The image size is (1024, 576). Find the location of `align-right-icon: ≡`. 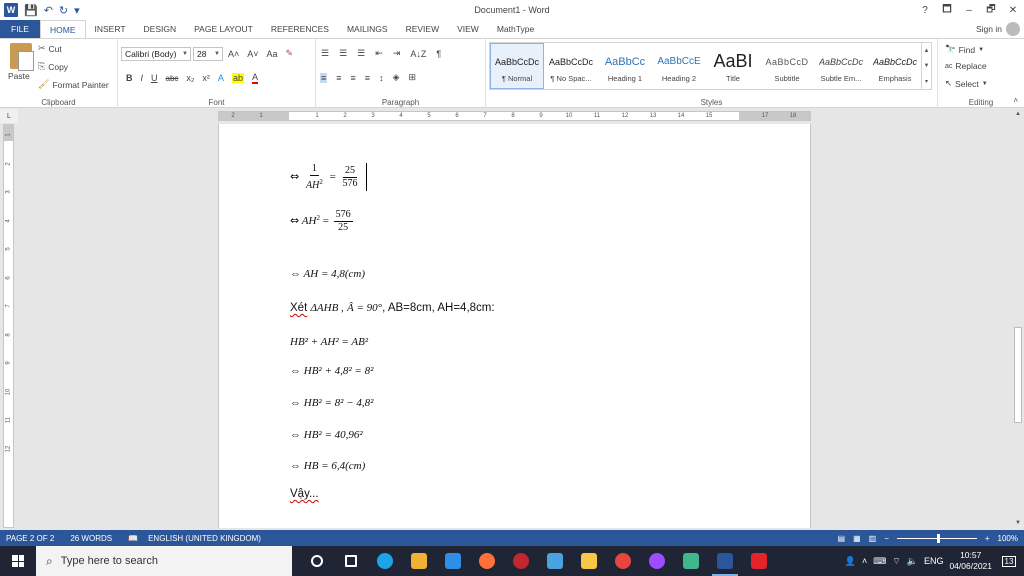

align-right-icon: ≡ is located at coordinates (353, 78).